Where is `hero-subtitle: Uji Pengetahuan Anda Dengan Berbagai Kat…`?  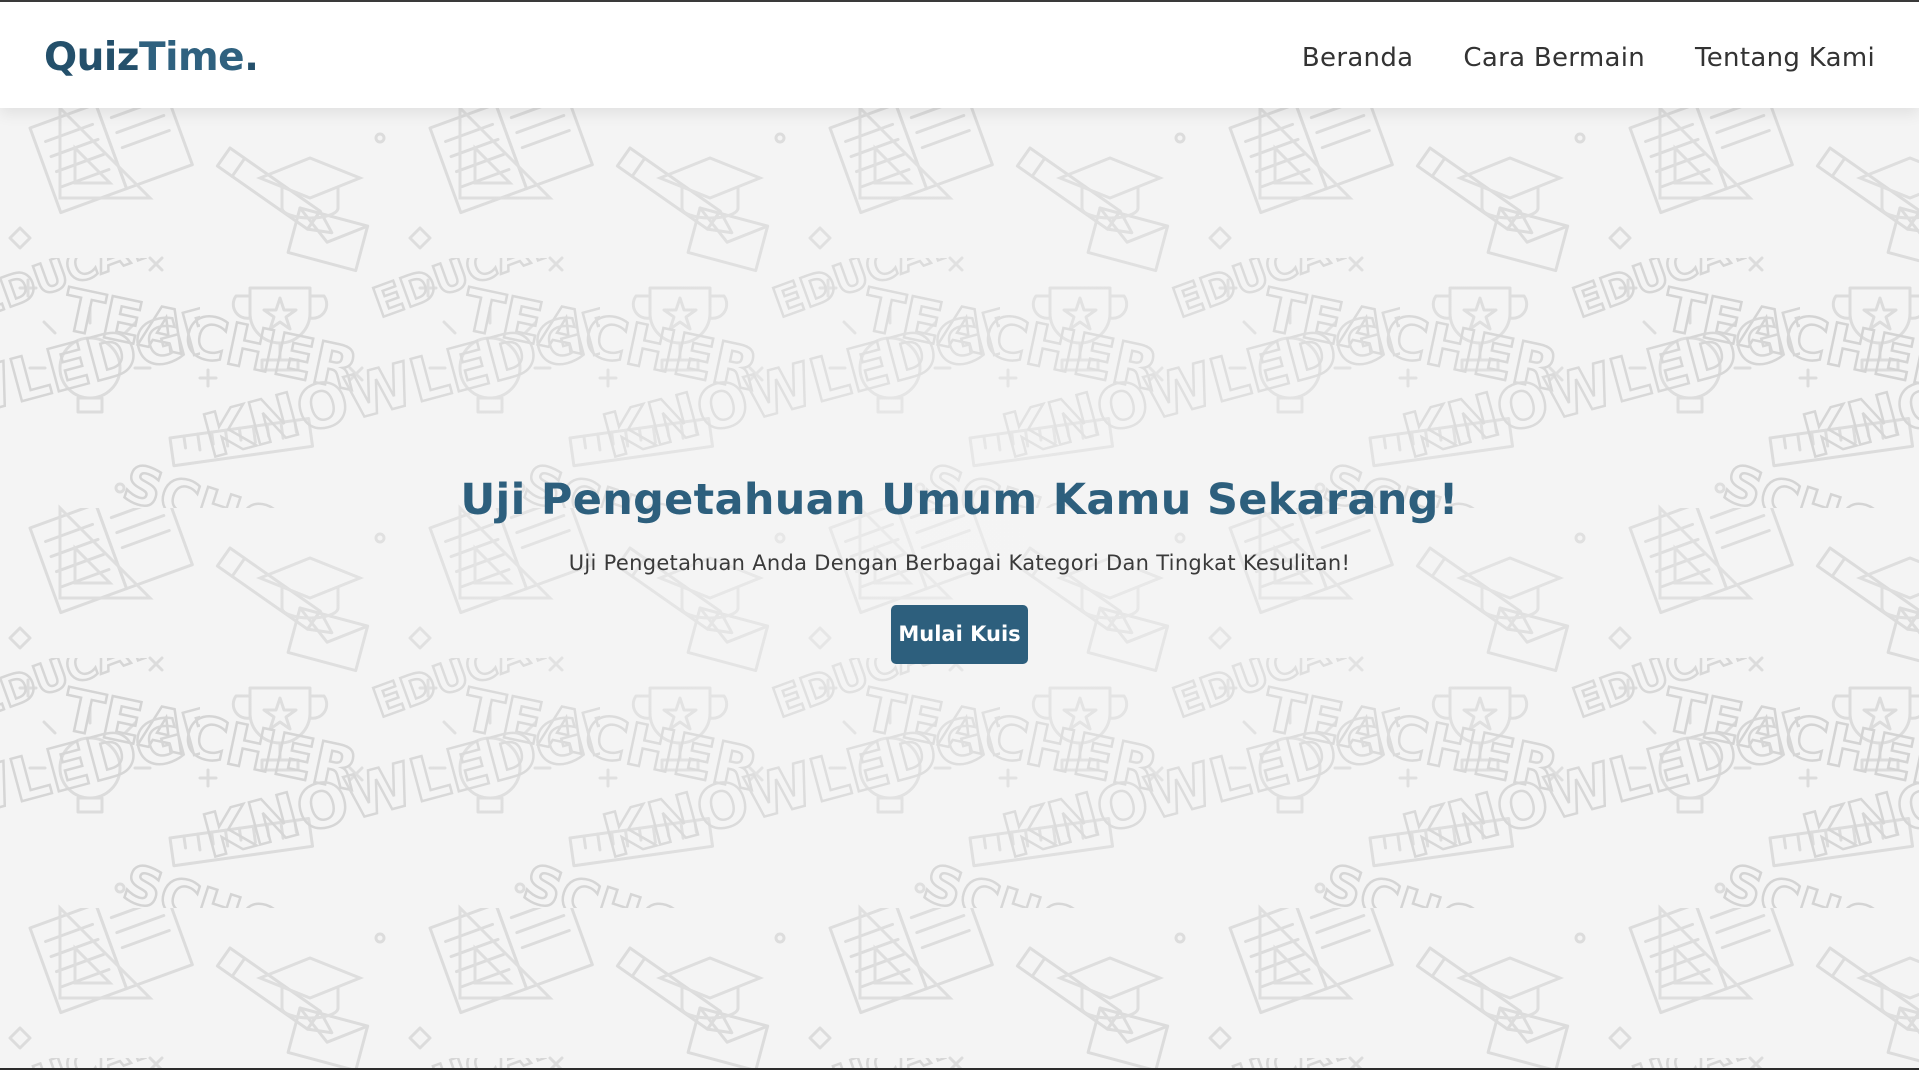
hero-subtitle: Uji Pengetahuan Anda Dengan Berbagai Kat… is located at coordinates (959, 563).